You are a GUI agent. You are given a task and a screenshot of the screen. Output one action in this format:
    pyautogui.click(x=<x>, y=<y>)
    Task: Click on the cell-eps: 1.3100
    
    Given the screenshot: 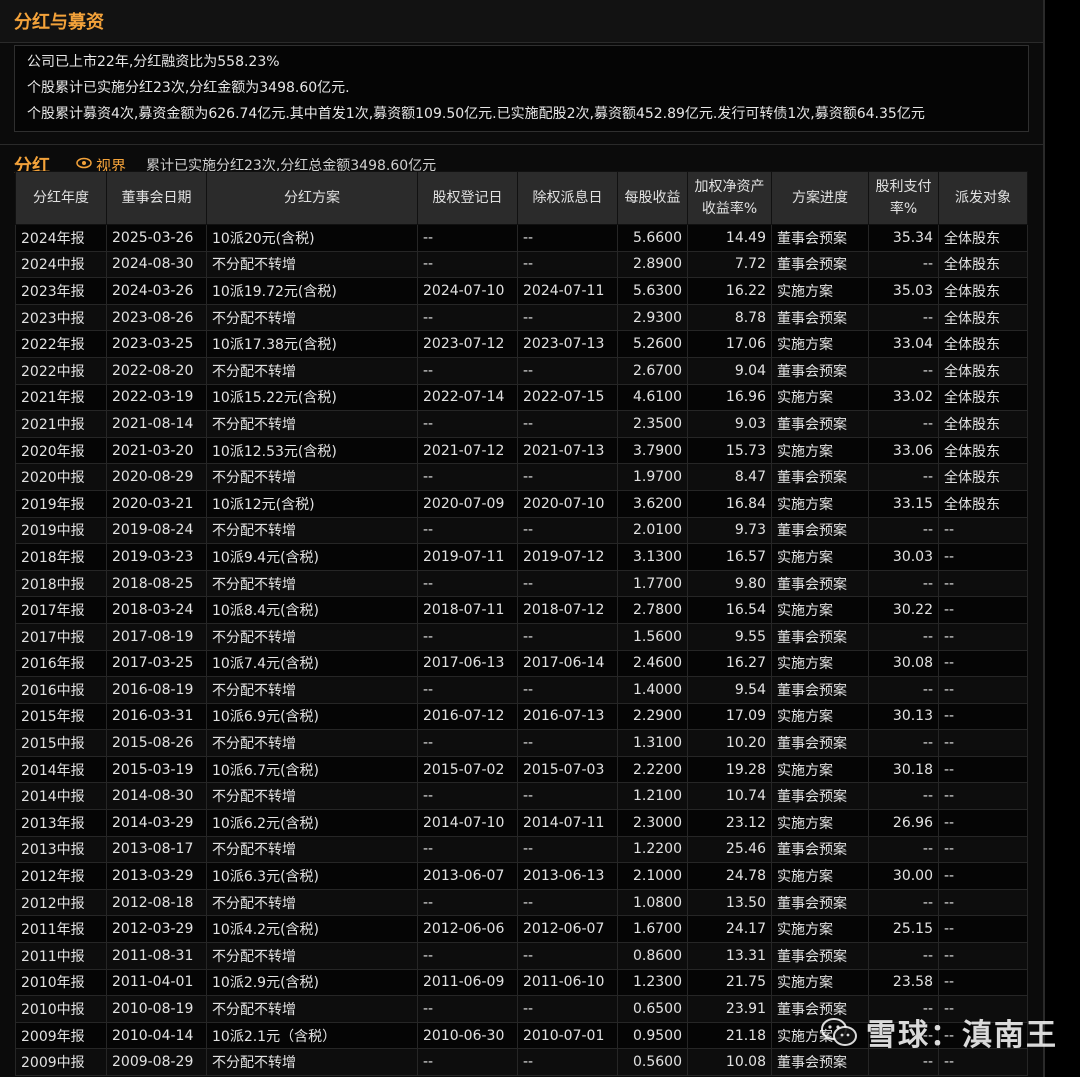 What is the action you would take?
    pyautogui.click(x=652, y=743)
    